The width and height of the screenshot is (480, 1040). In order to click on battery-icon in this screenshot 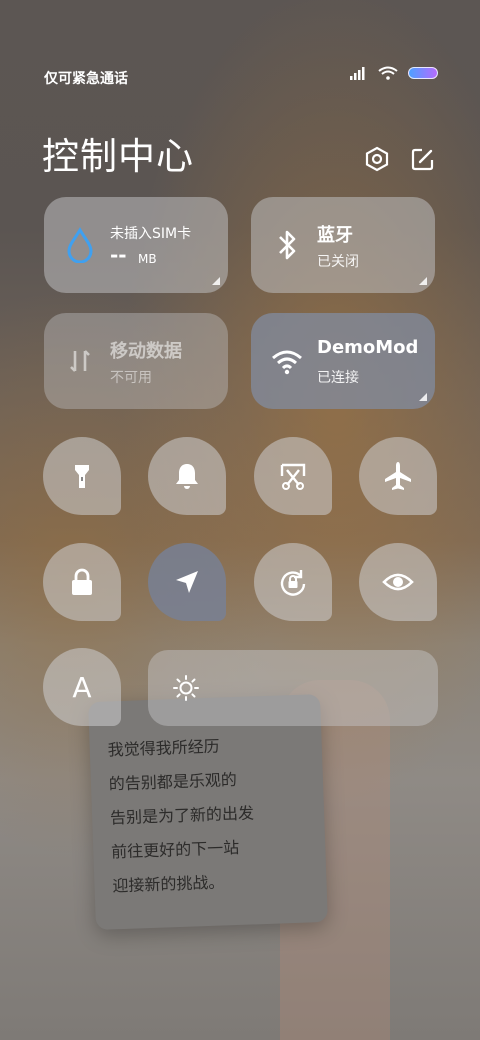, I will do `click(423, 73)`.